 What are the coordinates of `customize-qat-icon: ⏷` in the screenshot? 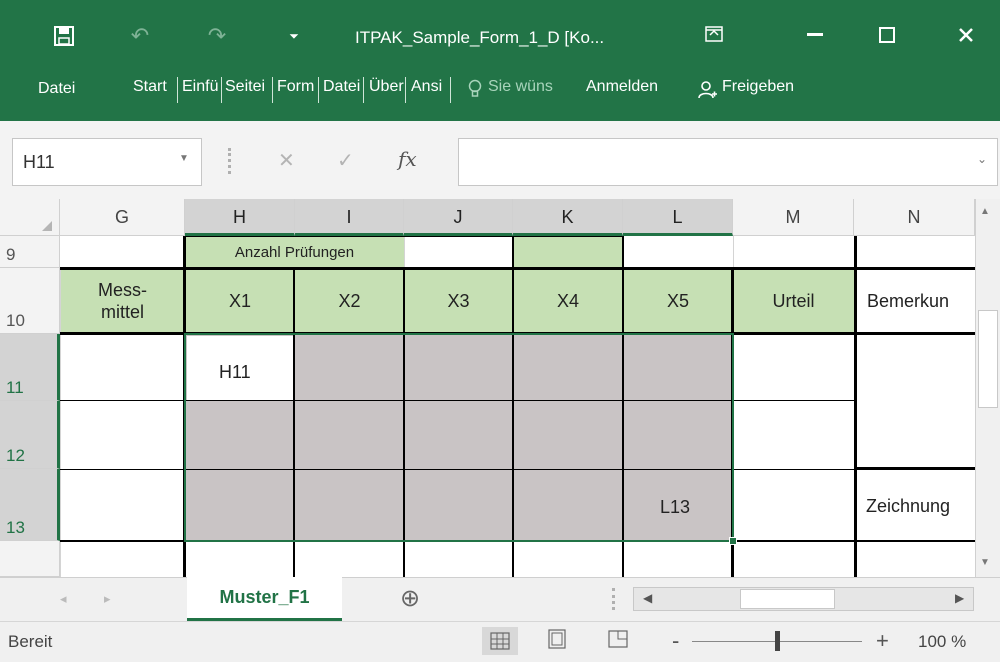 It's located at (294, 36).